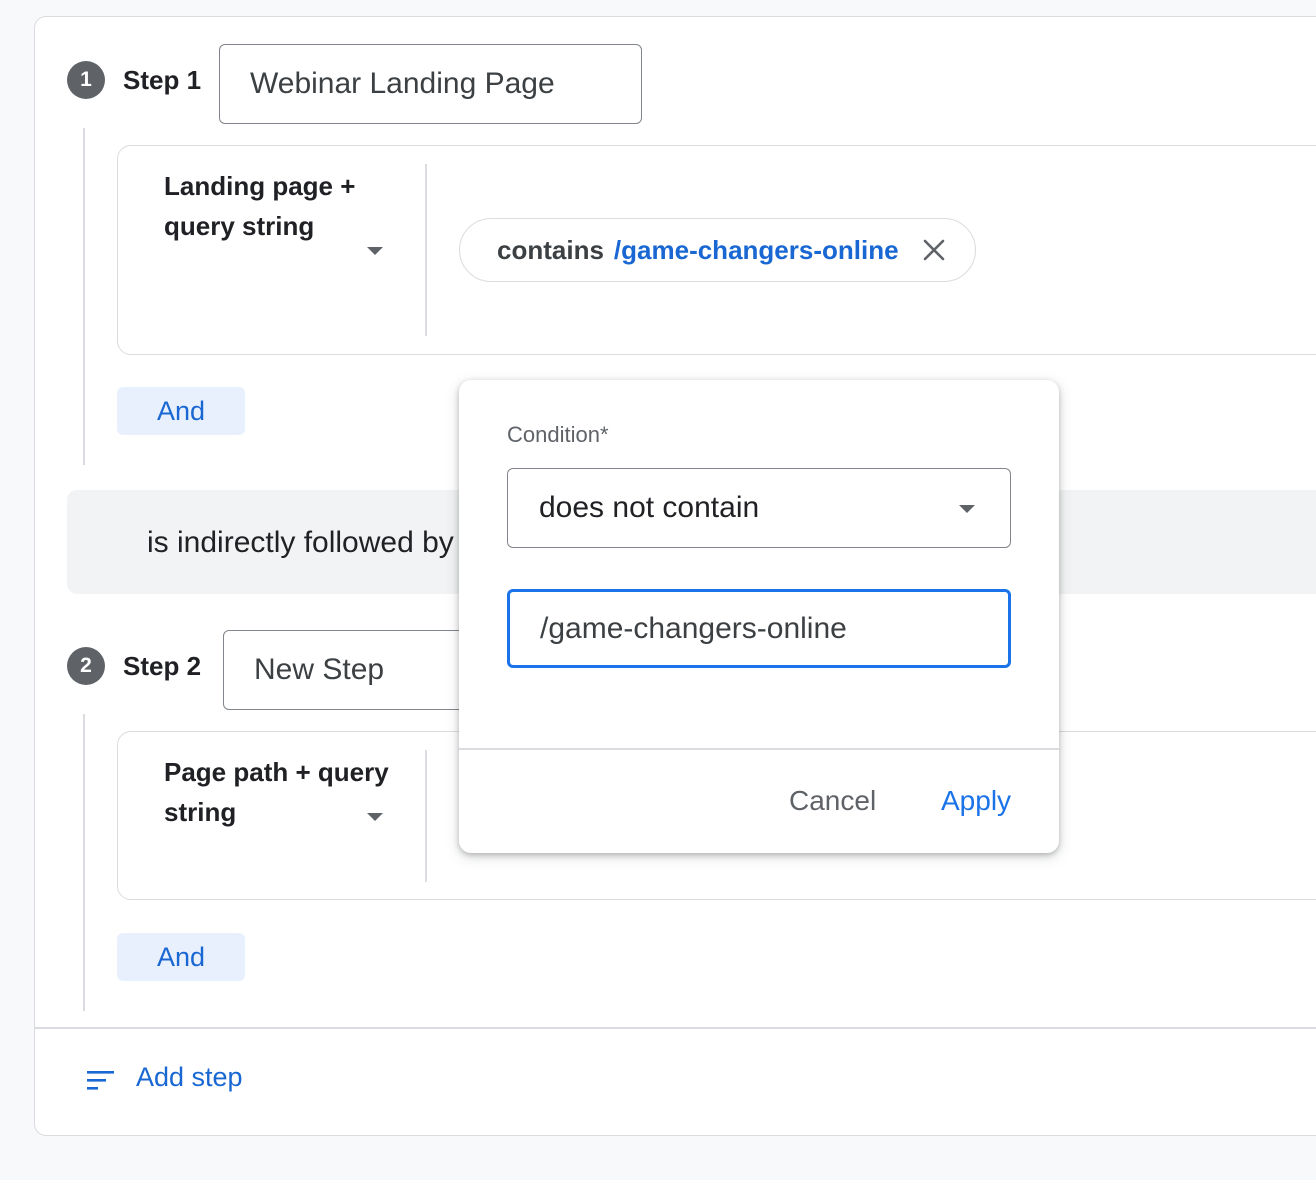 Image resolution: width=1316 pixels, height=1180 pixels. Describe the element at coordinates (402, 83) in the screenshot. I see `step-1-name-value: Webinar Landing Page` at that location.